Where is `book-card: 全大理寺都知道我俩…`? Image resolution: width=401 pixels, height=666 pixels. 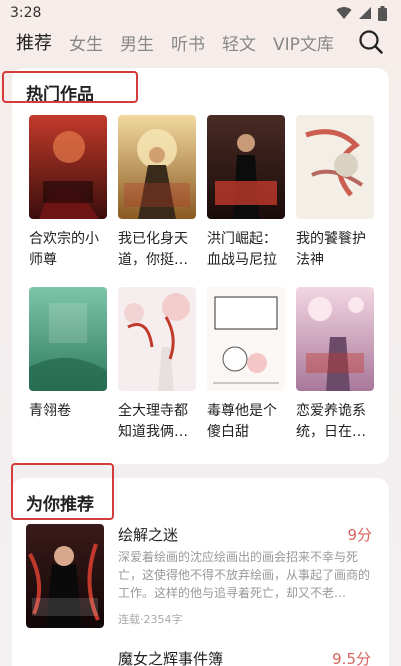
book-card: 全大理寺都知道我俩… is located at coordinates (159, 365).